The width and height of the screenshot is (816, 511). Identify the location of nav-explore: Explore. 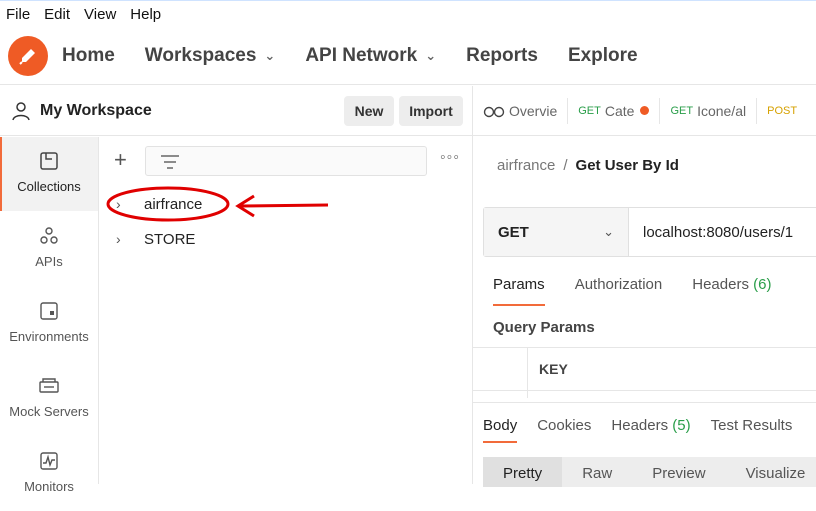
(603, 56).